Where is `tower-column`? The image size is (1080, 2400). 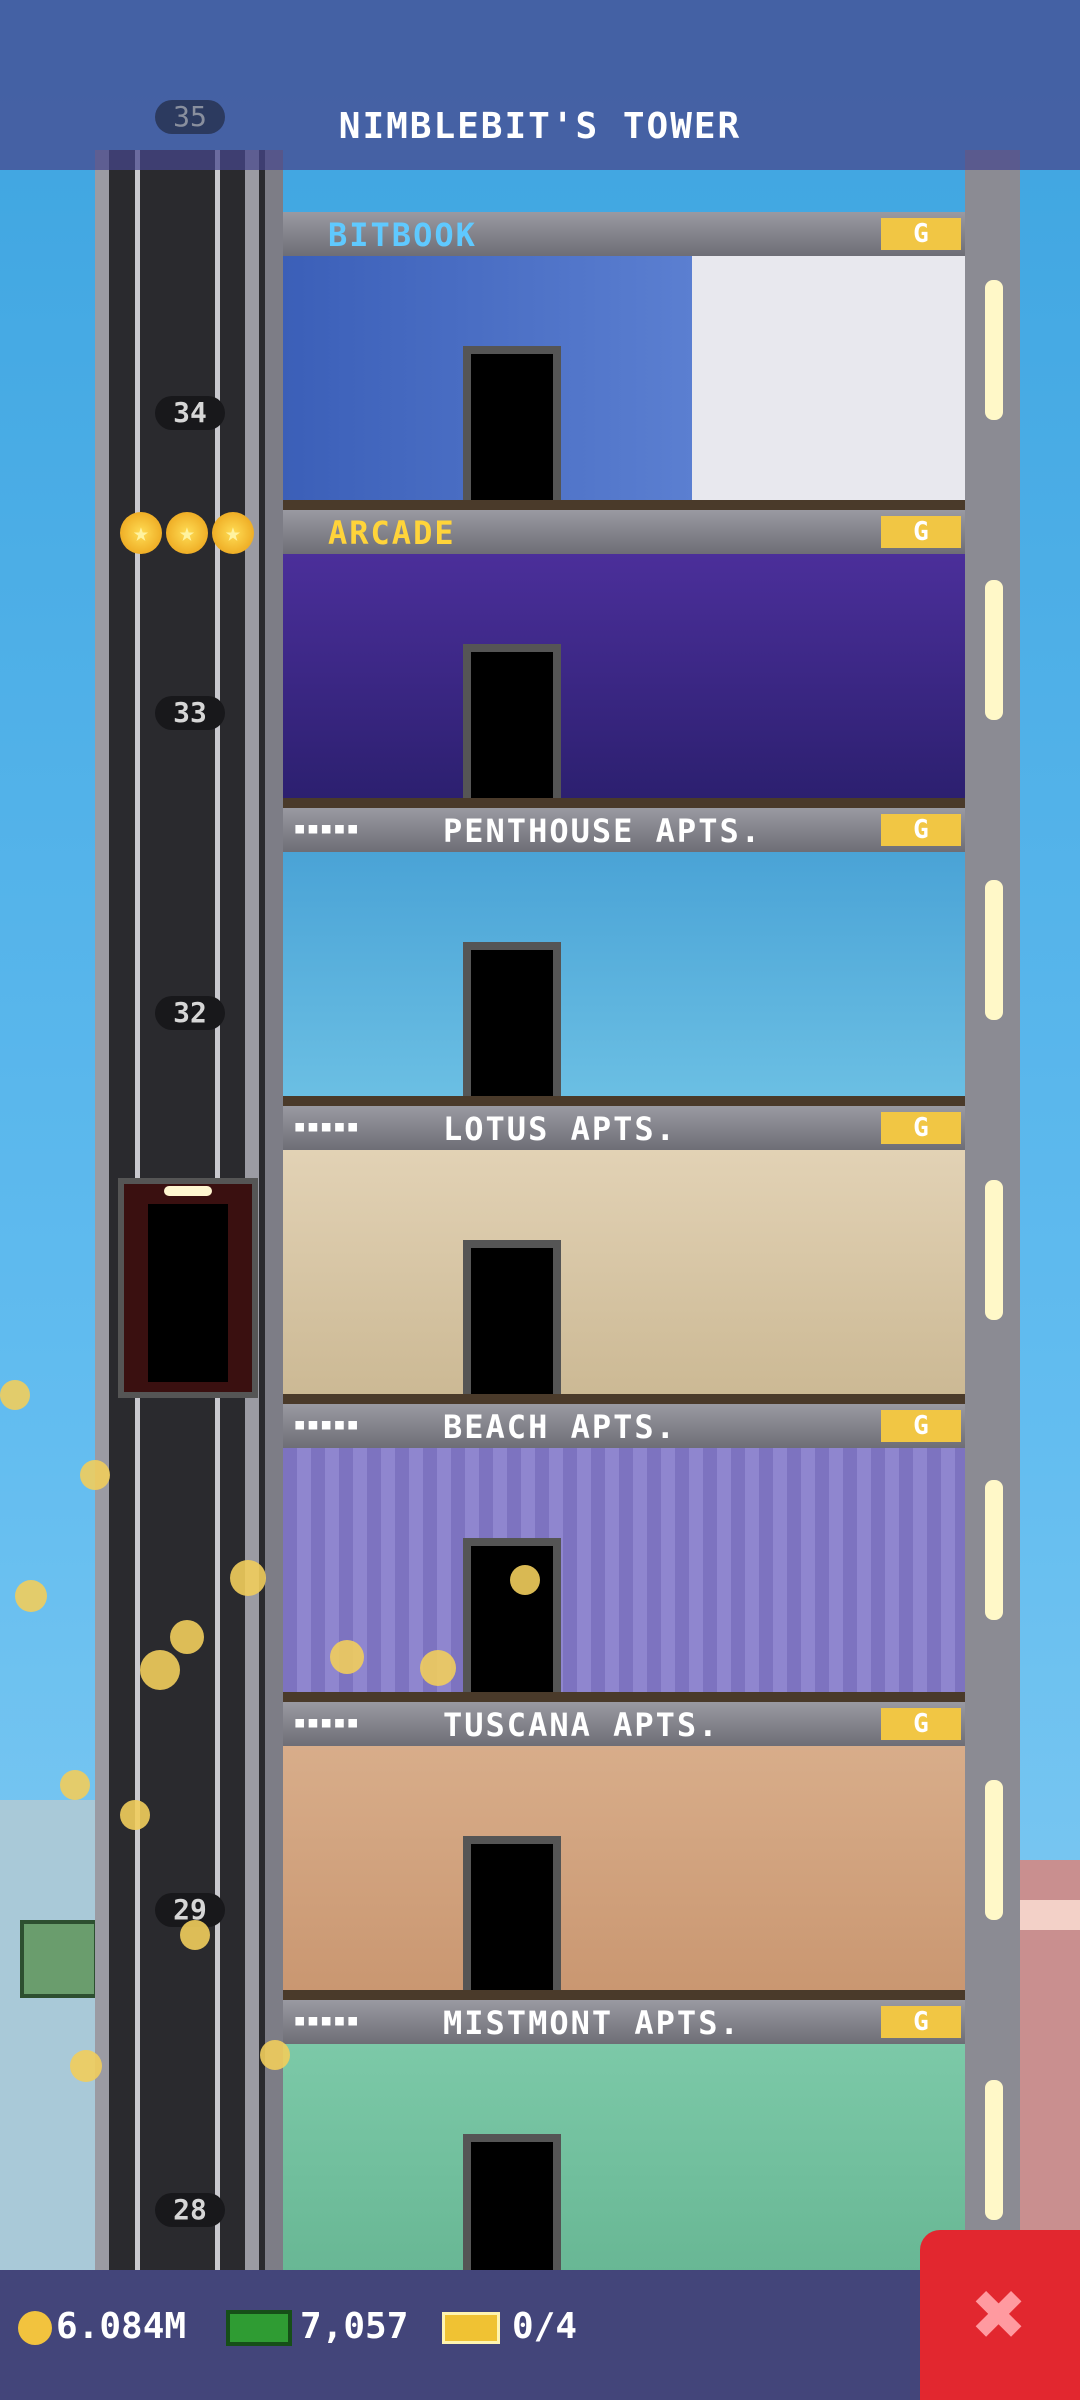 tower-column is located at coordinates (274, 1210).